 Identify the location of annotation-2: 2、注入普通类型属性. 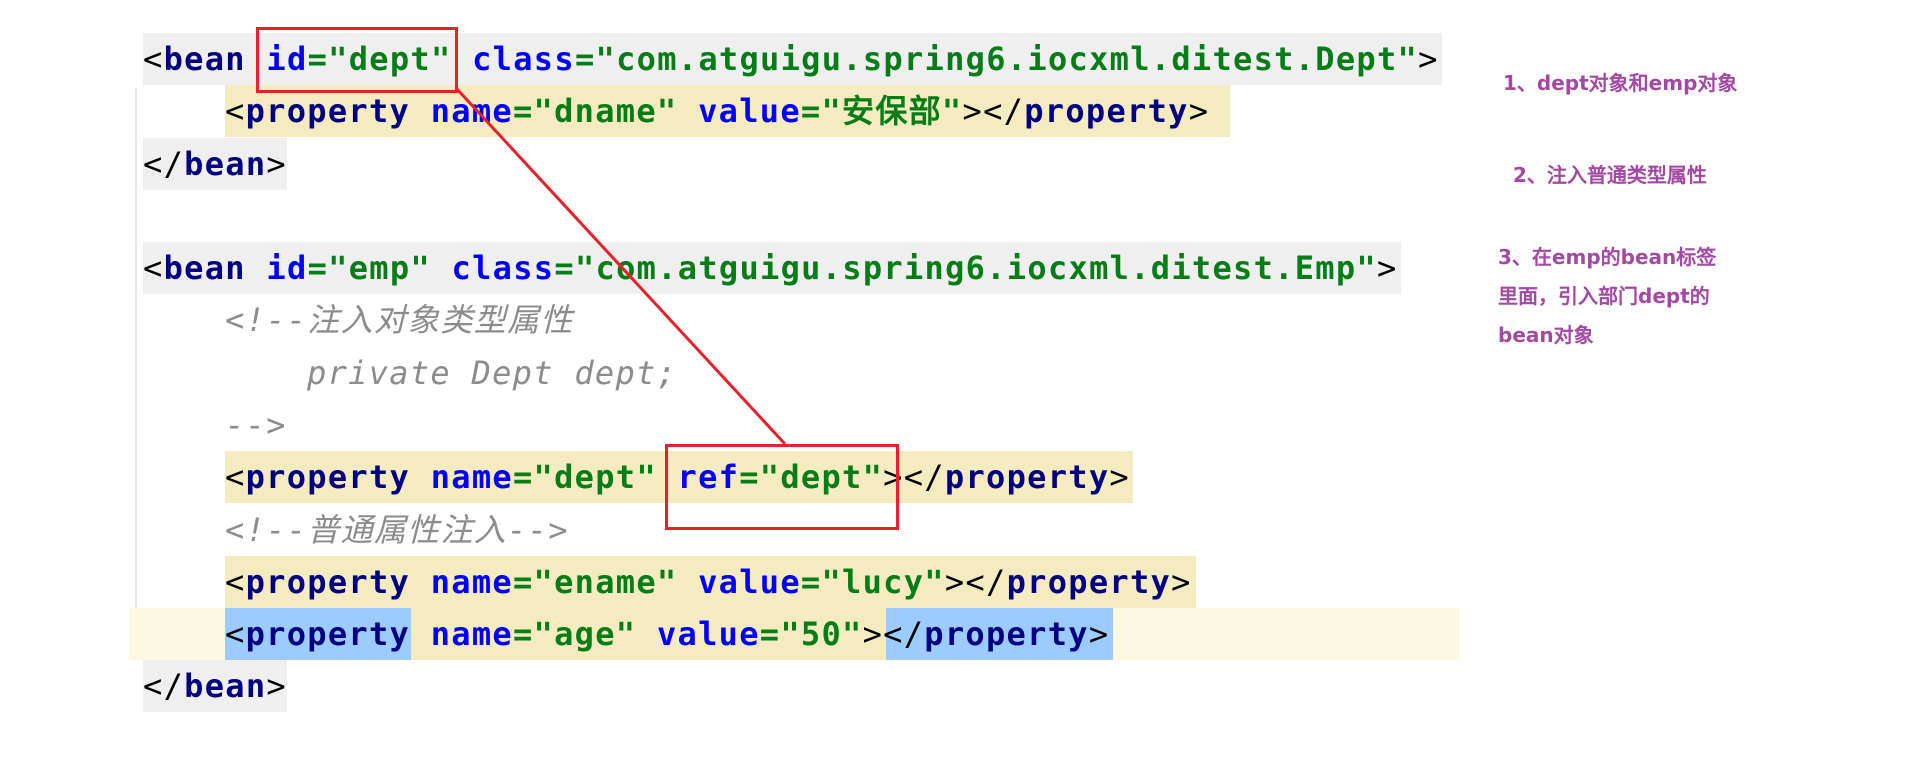
(1610, 175).